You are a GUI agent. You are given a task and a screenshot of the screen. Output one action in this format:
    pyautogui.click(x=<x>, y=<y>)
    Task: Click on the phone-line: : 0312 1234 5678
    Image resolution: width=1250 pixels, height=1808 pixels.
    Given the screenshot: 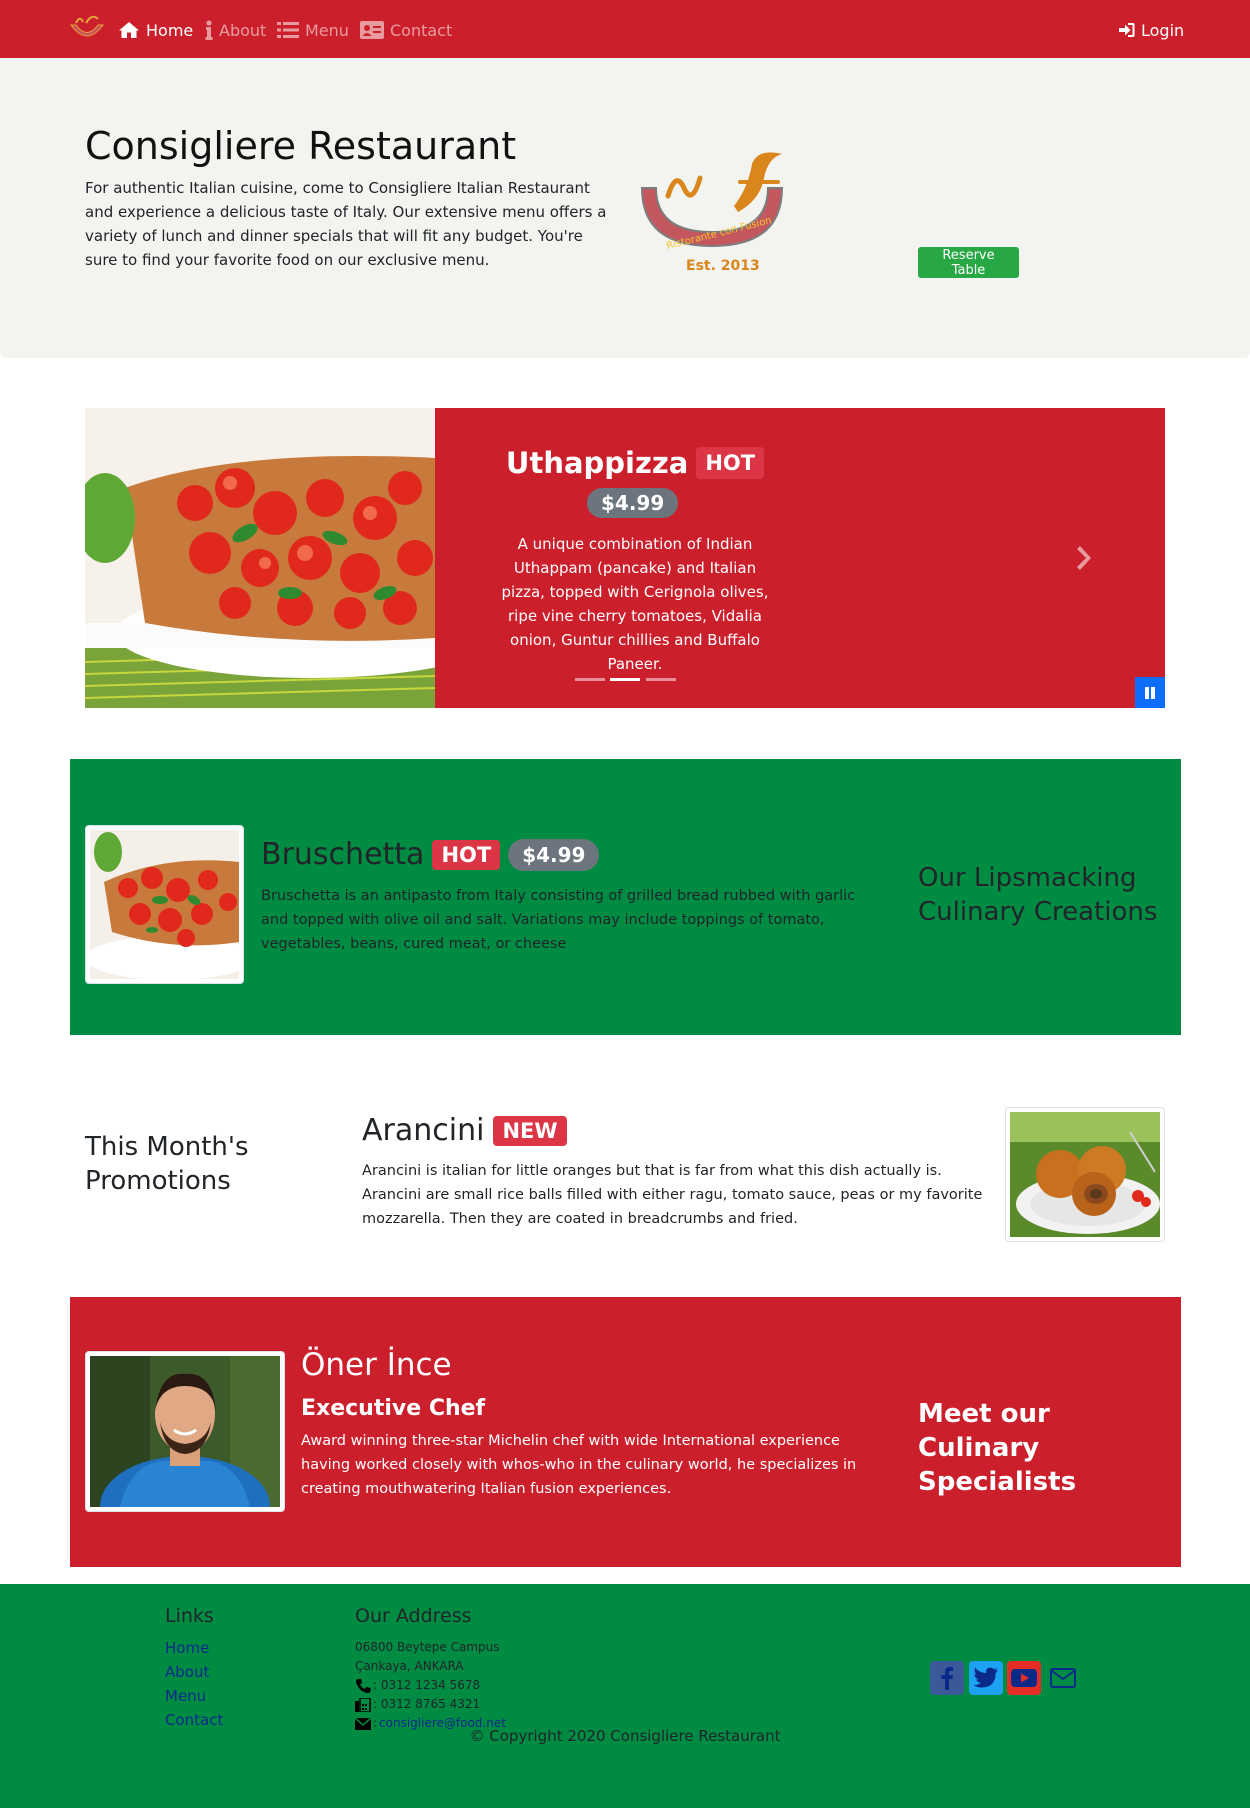 What is the action you would take?
    pyautogui.click(x=430, y=1685)
    